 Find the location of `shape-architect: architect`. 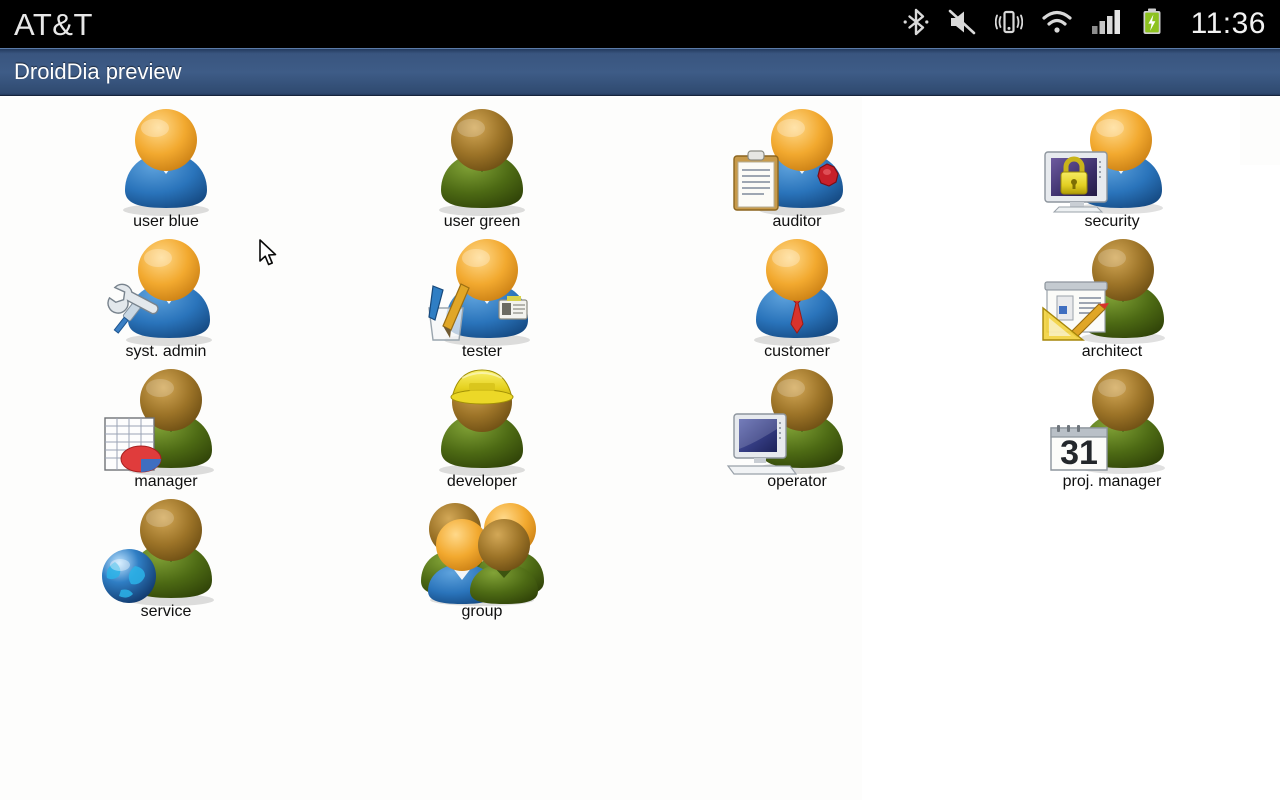

shape-architect: architect is located at coordinates (1112, 298).